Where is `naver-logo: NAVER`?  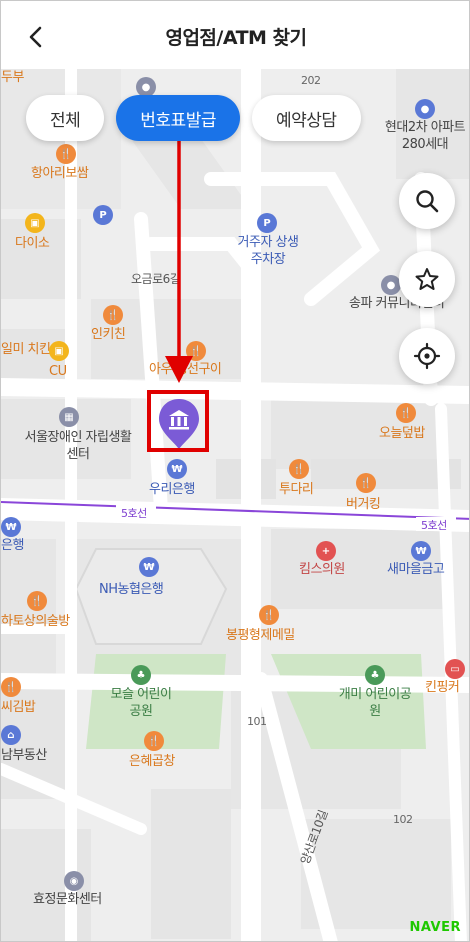
naver-logo: NAVER is located at coordinates (435, 927).